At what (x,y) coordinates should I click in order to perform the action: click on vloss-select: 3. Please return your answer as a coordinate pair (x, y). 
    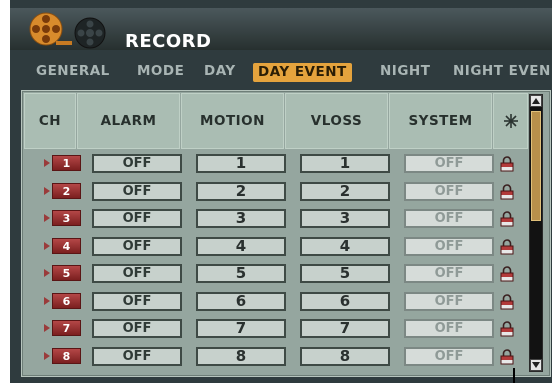
    Looking at the image, I should click on (345, 218).